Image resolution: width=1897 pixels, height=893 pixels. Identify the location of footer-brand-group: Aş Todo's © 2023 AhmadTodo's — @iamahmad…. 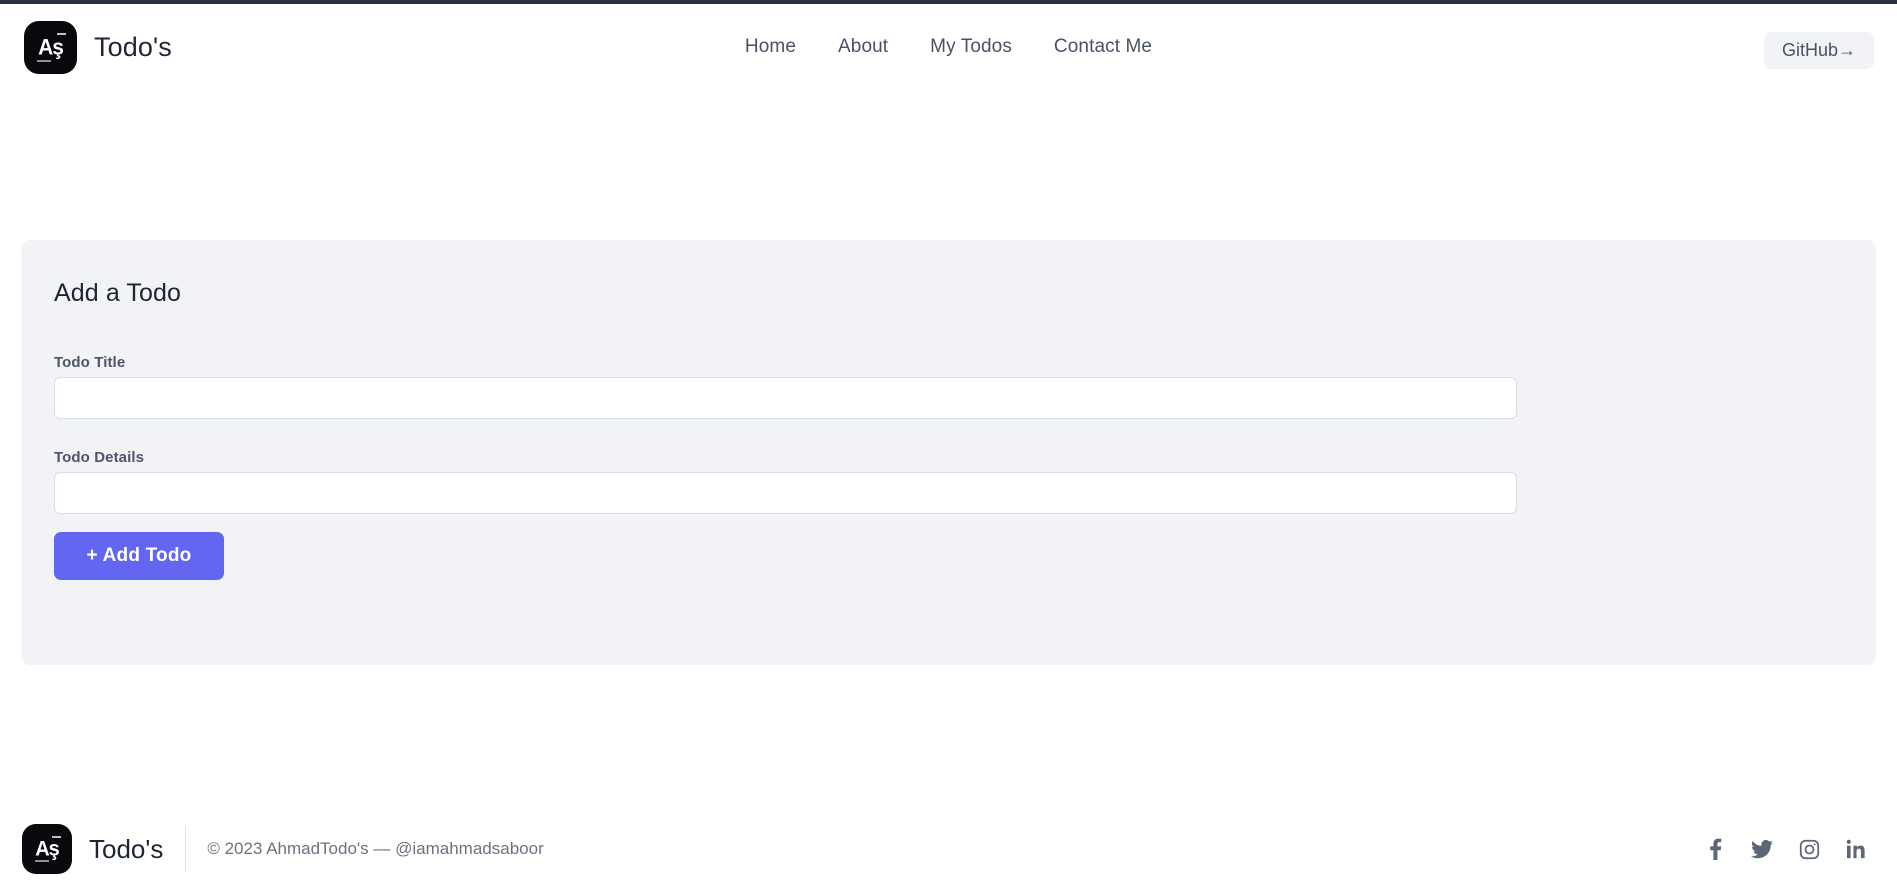
(283, 849).